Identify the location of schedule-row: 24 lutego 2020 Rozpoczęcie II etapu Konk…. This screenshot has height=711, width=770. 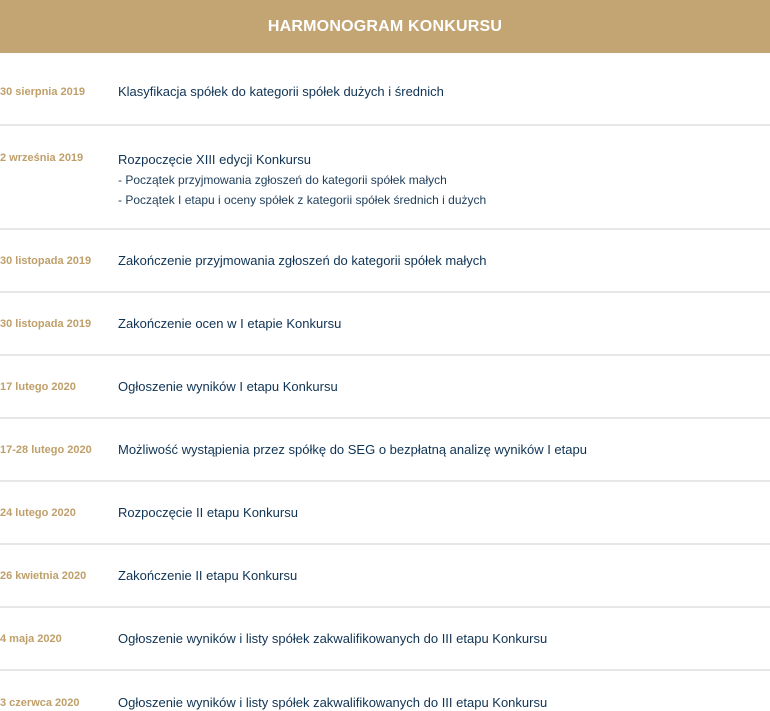
(385, 513).